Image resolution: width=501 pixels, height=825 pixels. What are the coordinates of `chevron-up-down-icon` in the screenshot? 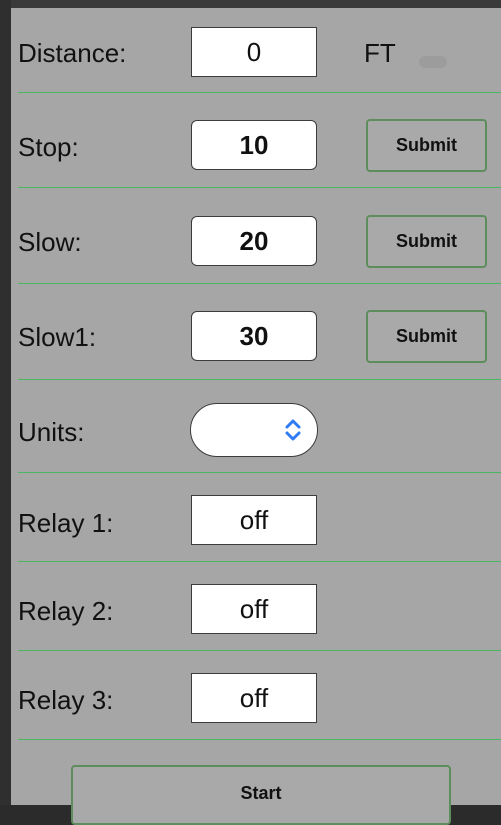 It's located at (293, 430).